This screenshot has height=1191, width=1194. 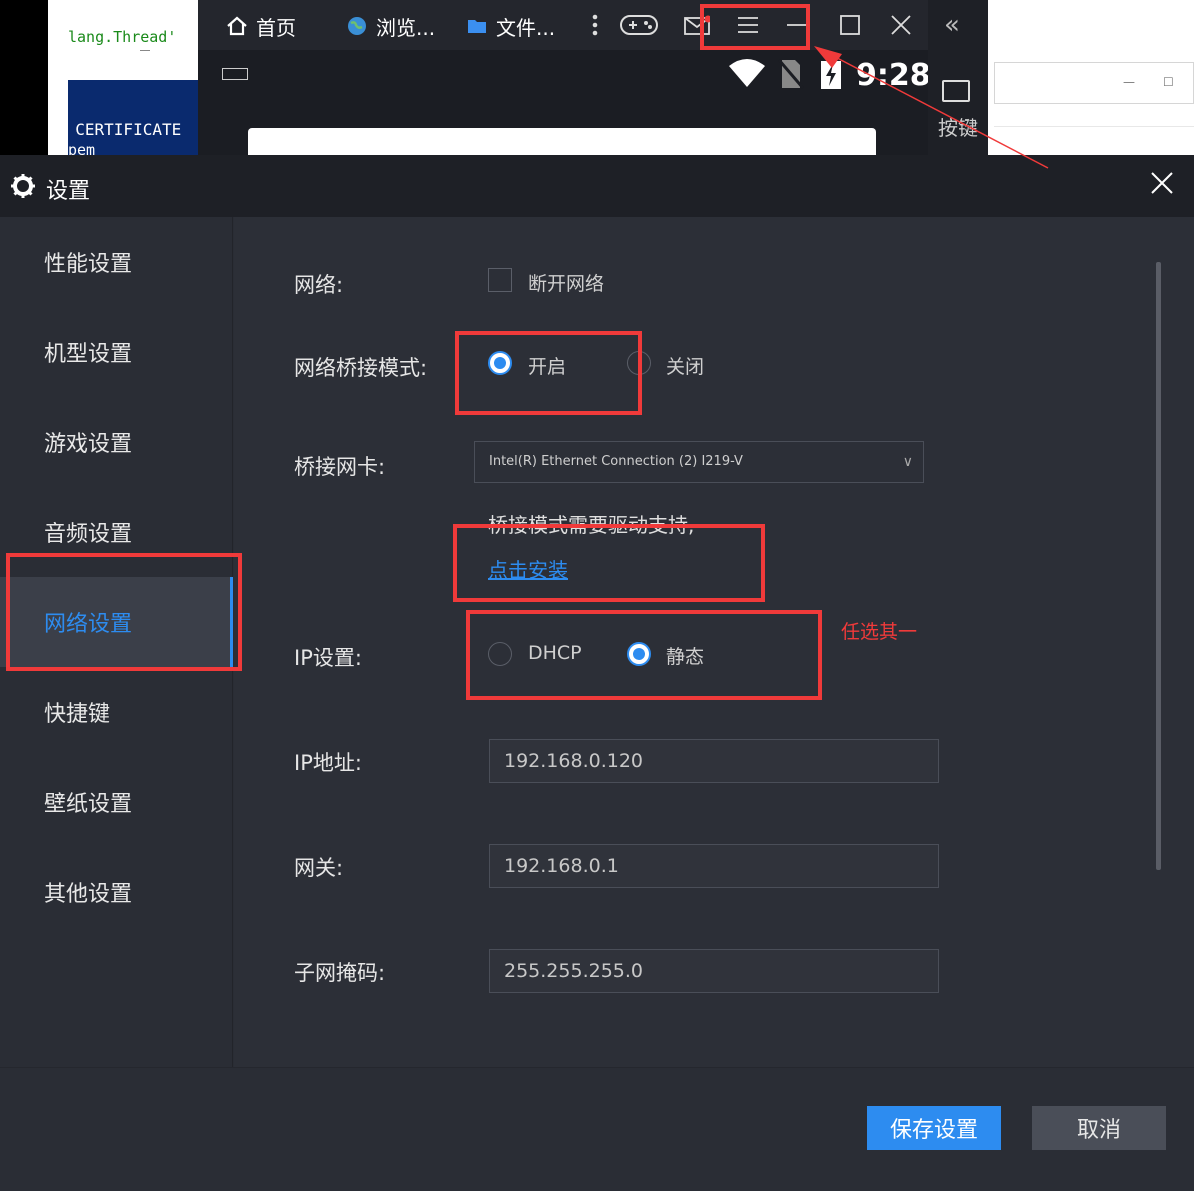 What do you see at coordinates (547, 365) in the screenshot?
I see `bridge-mode-on-label: 开启` at bounding box center [547, 365].